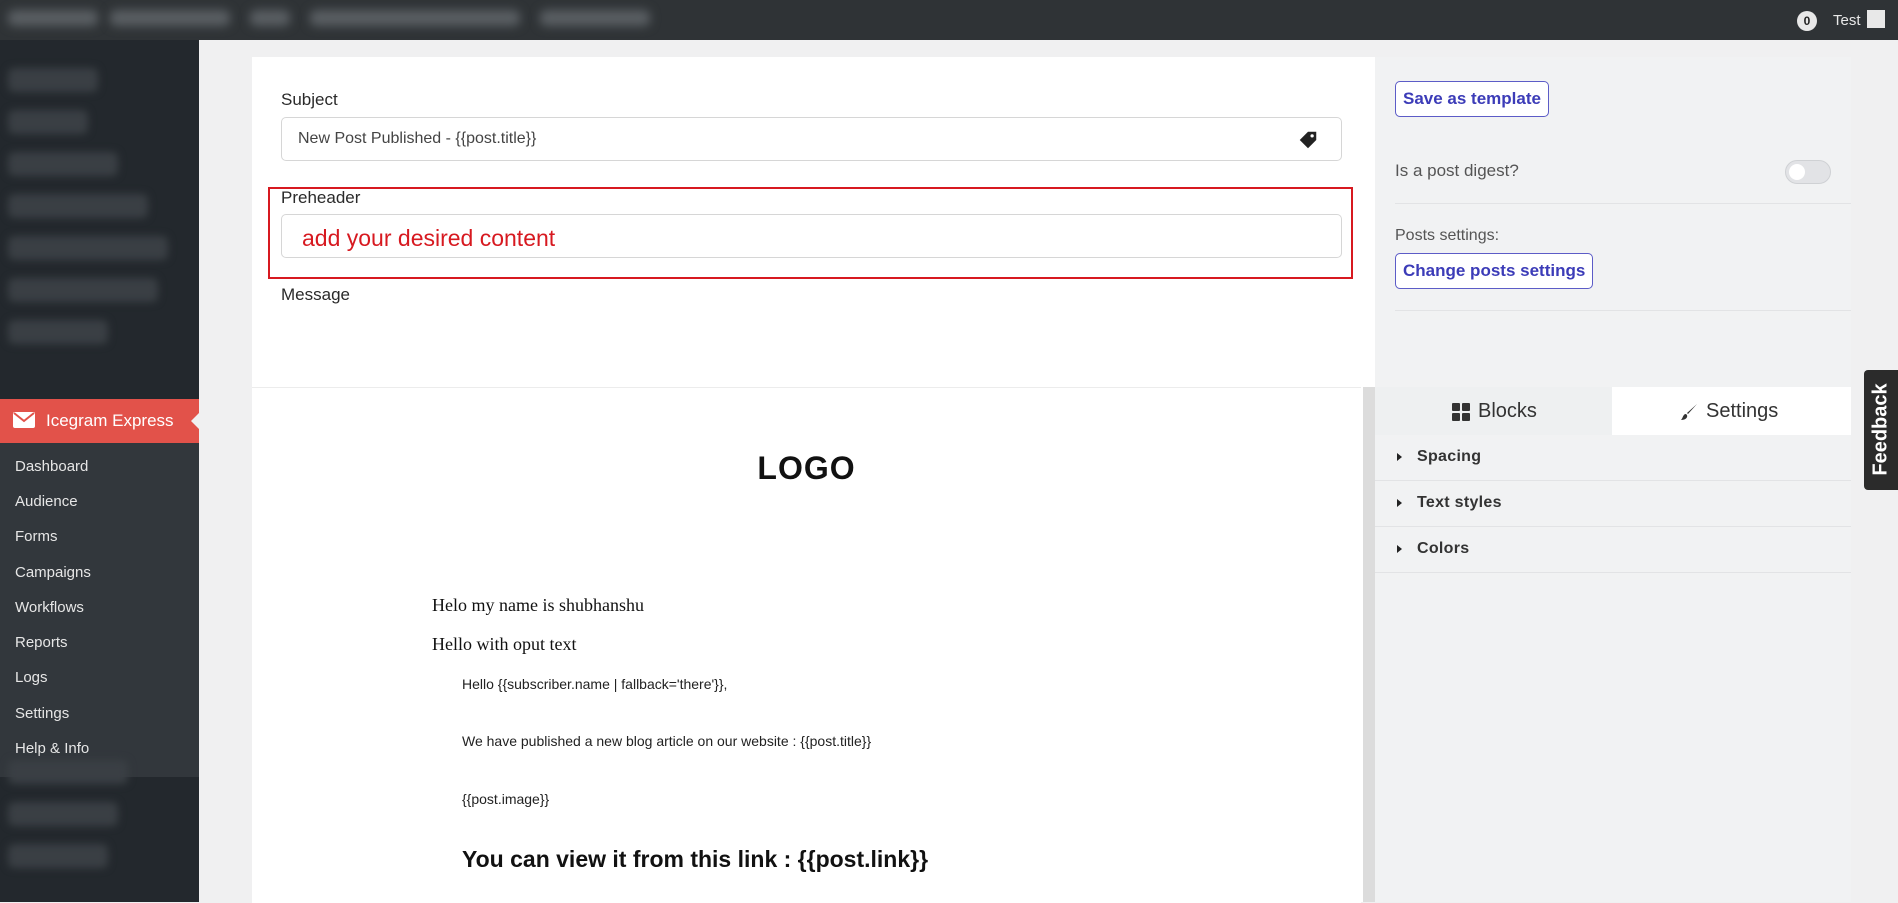 This screenshot has width=1898, height=903. I want to click on tab-settings: Settings, so click(1731, 411).